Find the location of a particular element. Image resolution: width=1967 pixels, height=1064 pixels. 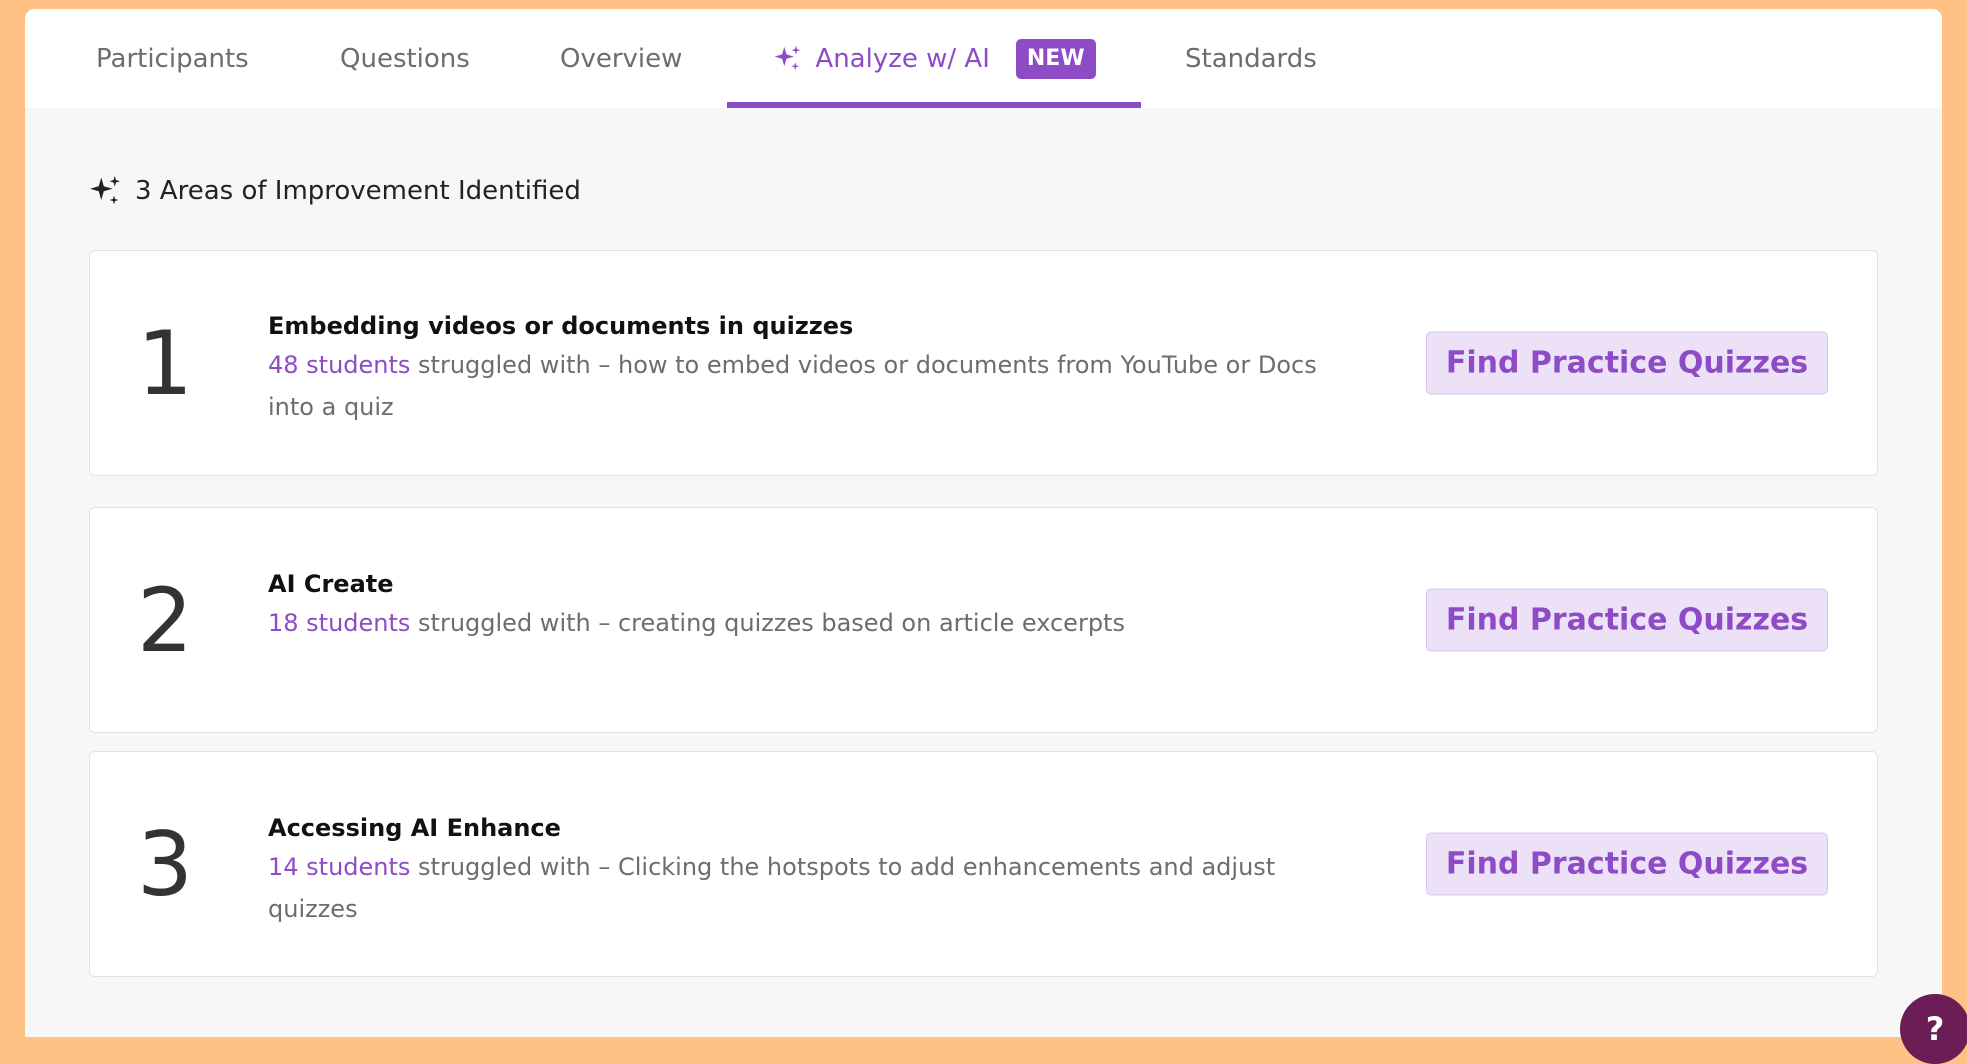

card-number: 3 is located at coordinates (165, 864).